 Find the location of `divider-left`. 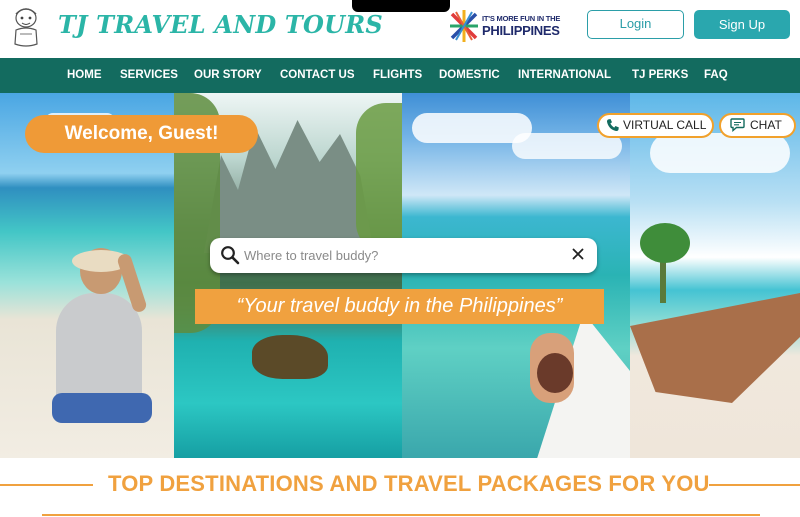

divider-left is located at coordinates (46, 485).